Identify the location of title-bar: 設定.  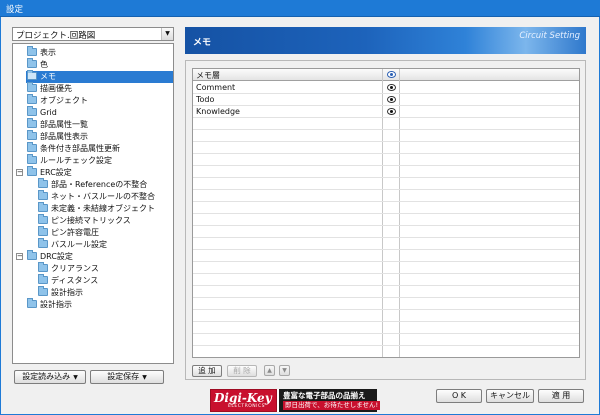
(300, 8).